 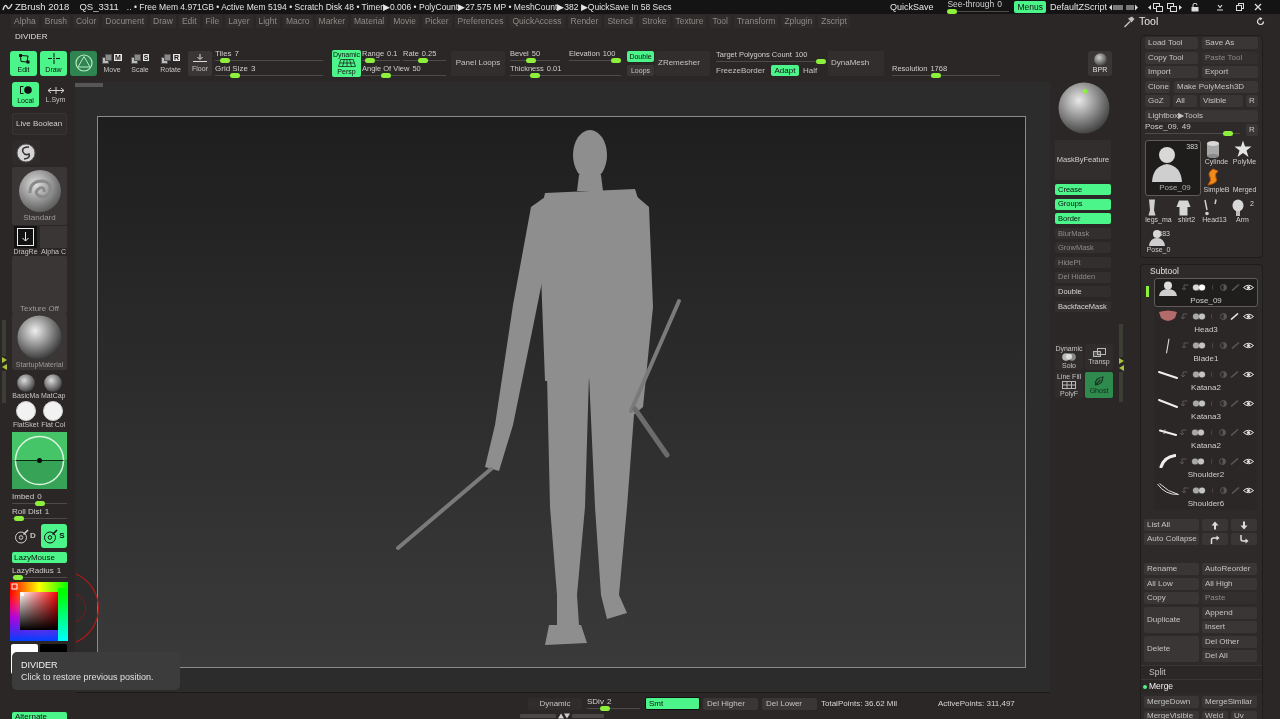 What do you see at coordinates (564, 716) in the screenshot?
I see `up-down-arrows-icon` at bounding box center [564, 716].